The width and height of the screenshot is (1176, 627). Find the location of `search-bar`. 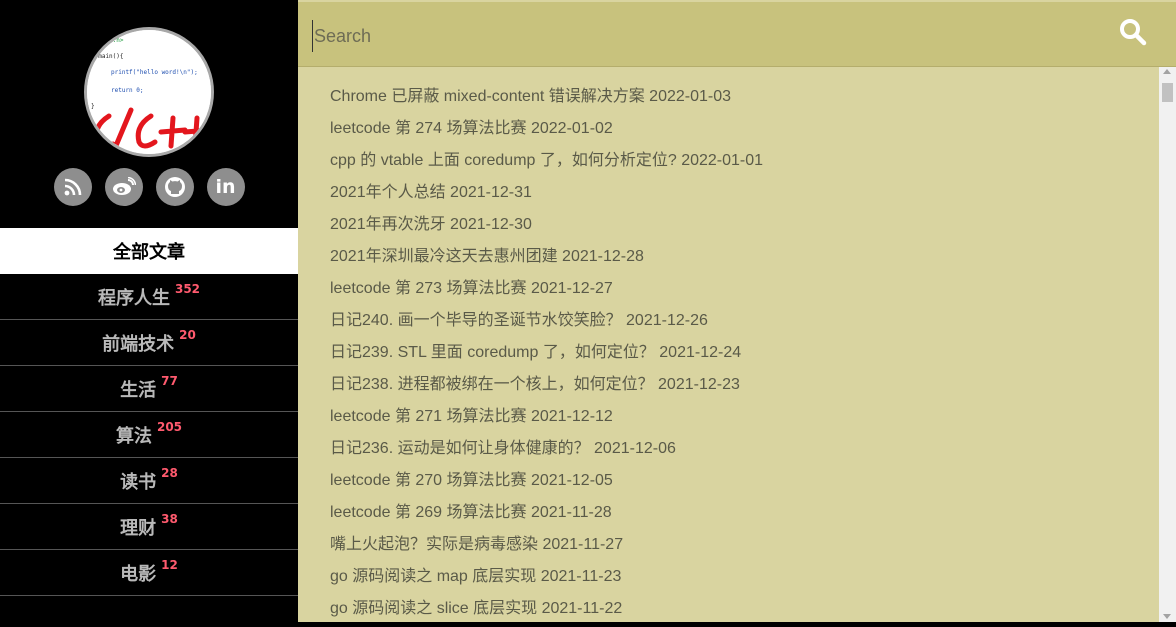

search-bar is located at coordinates (737, 34).